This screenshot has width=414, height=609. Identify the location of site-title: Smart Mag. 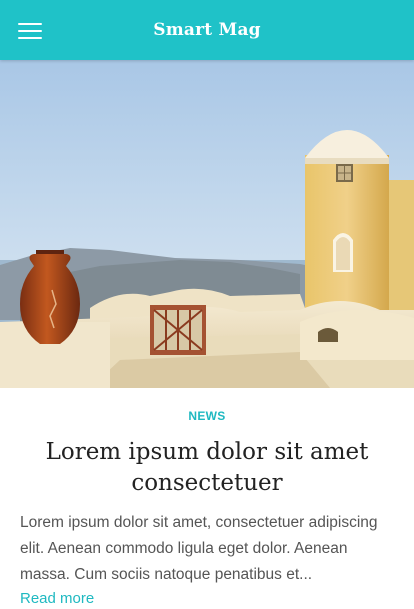
(207, 30).